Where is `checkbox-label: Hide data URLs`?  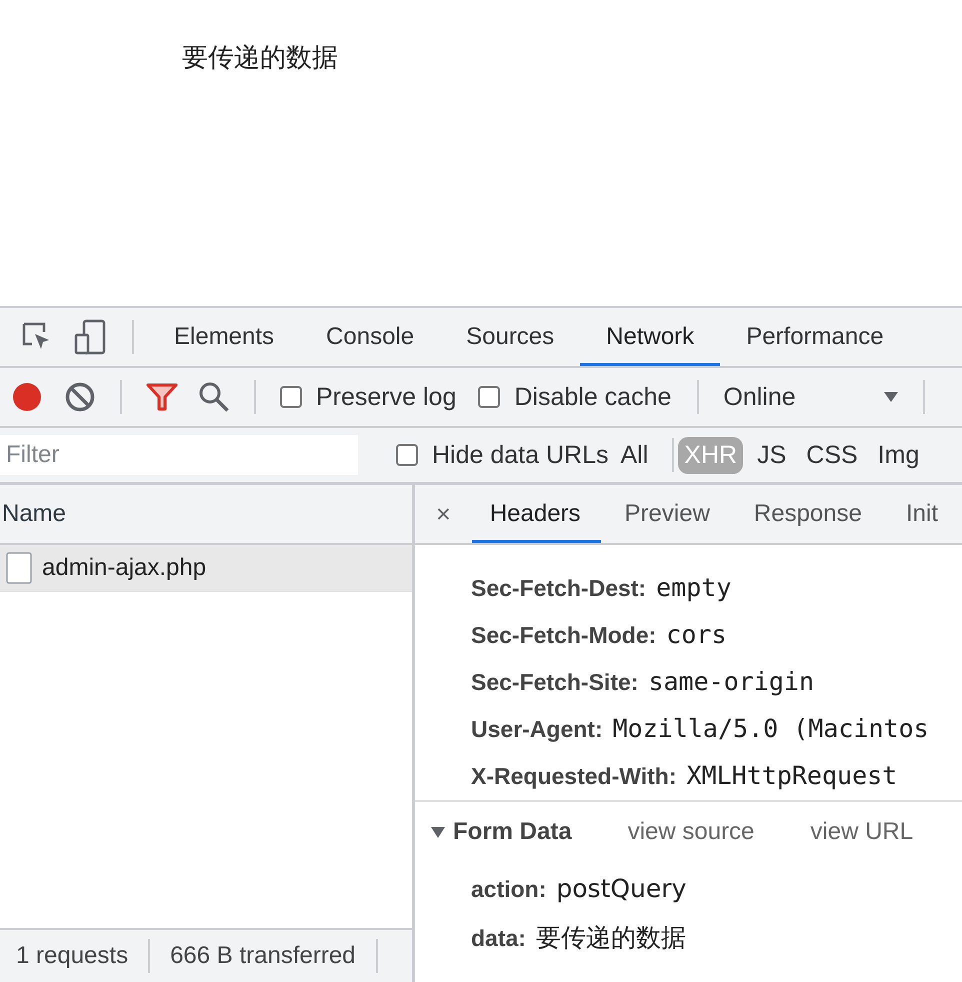 checkbox-label: Hide data URLs is located at coordinates (520, 455).